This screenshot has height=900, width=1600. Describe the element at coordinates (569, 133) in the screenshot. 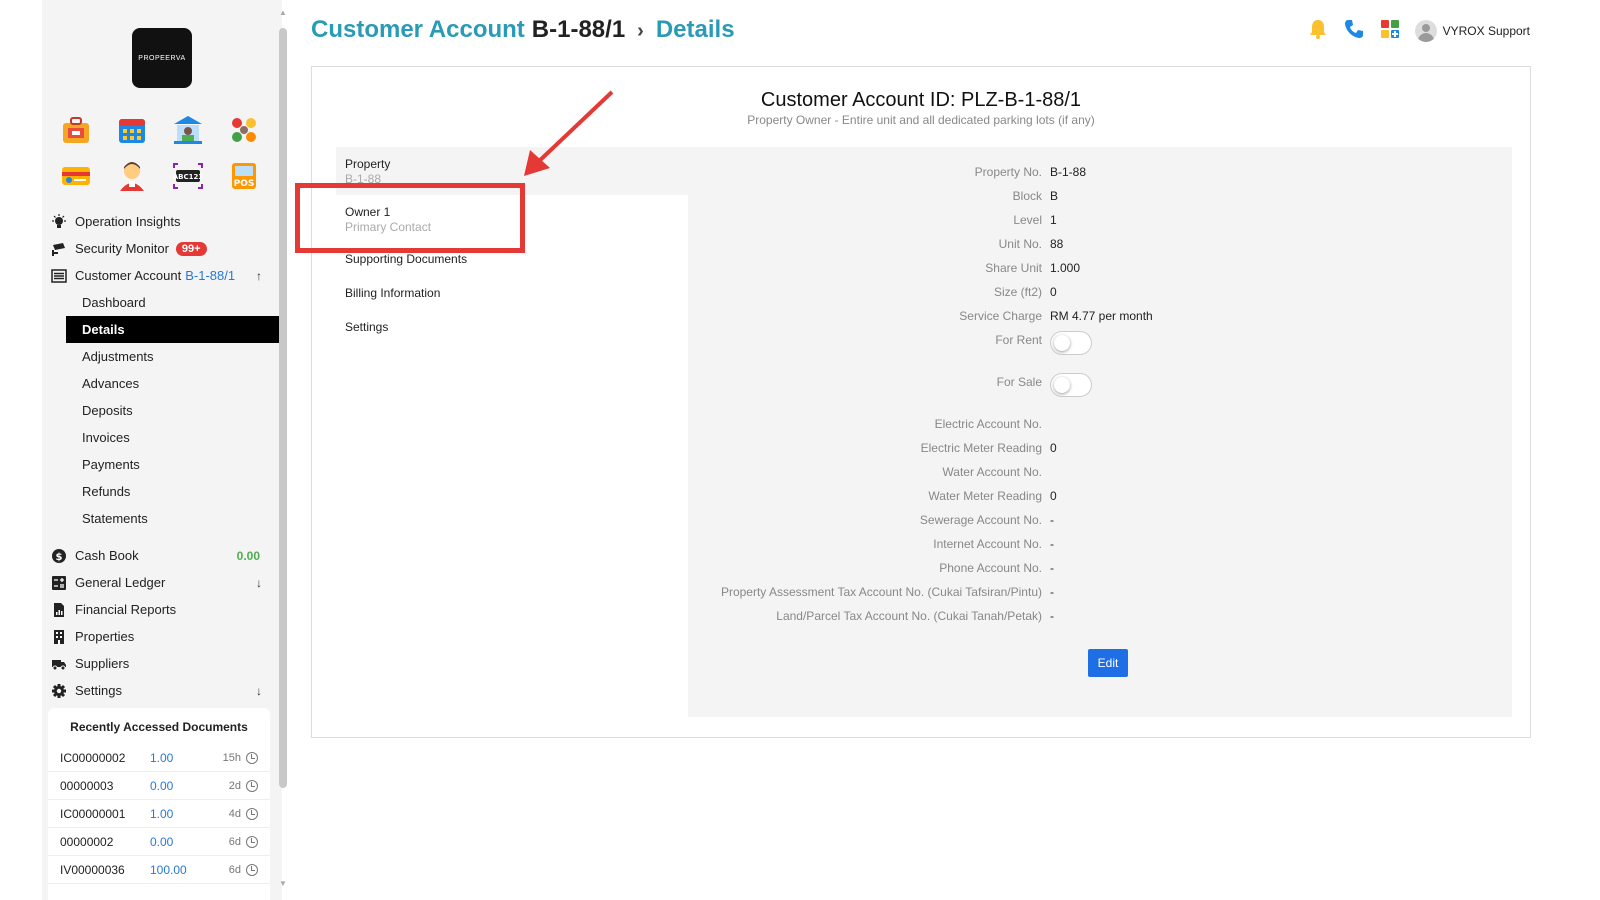

I see `annotation-arrow-icon` at that location.